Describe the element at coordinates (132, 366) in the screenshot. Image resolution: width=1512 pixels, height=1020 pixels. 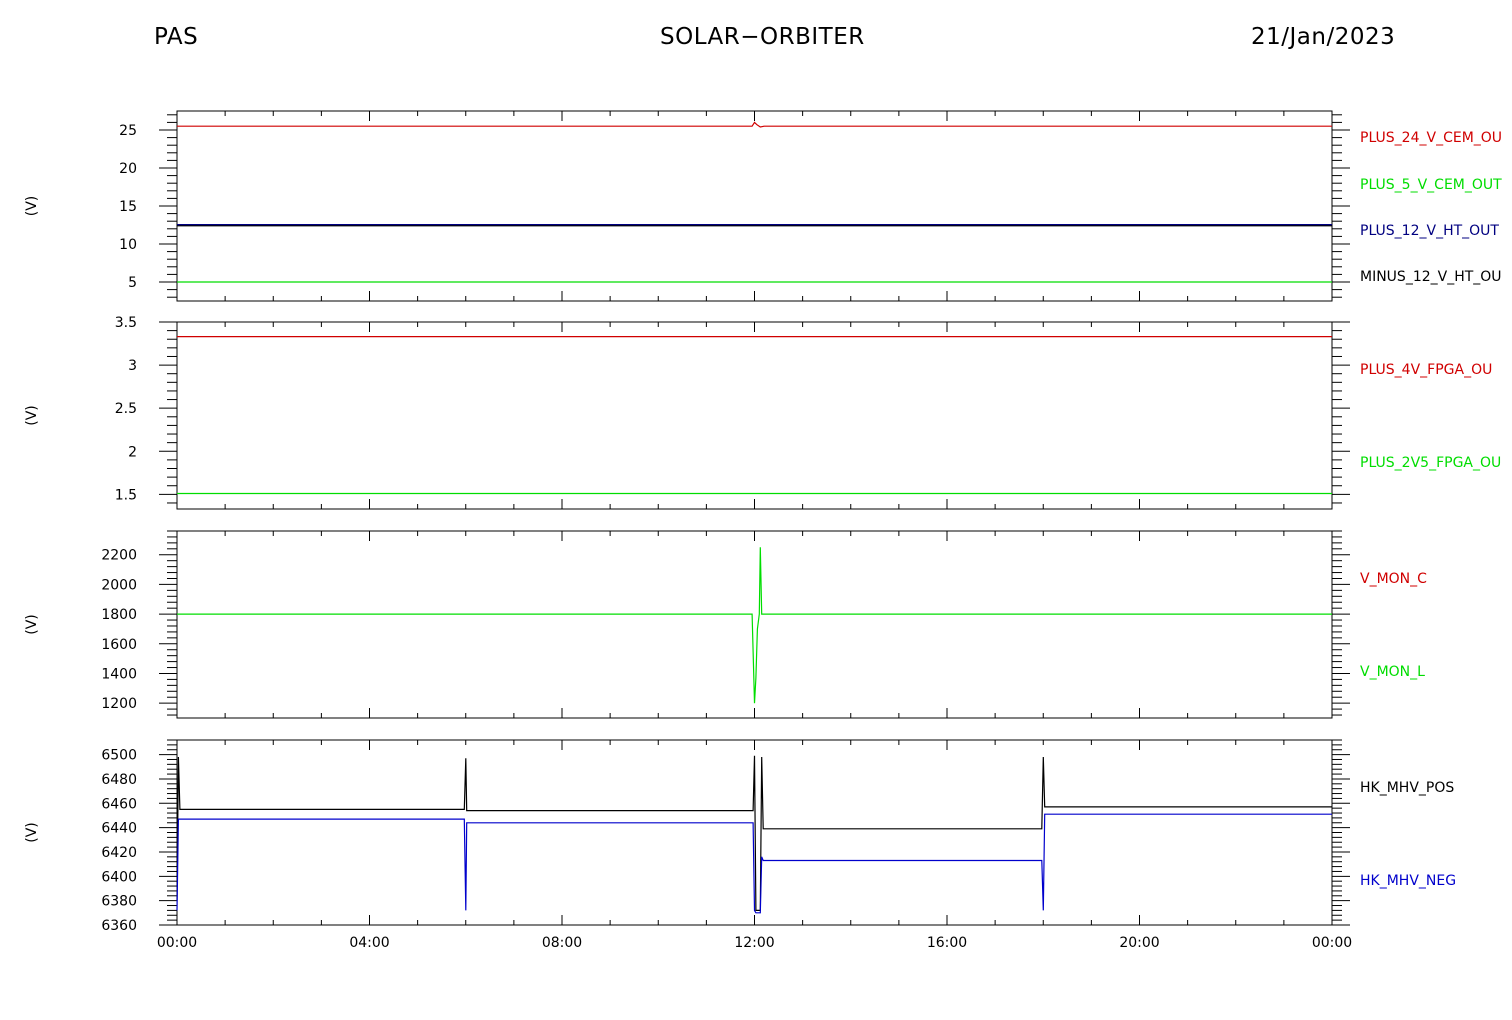
I see `y-tick-label: 3` at that location.